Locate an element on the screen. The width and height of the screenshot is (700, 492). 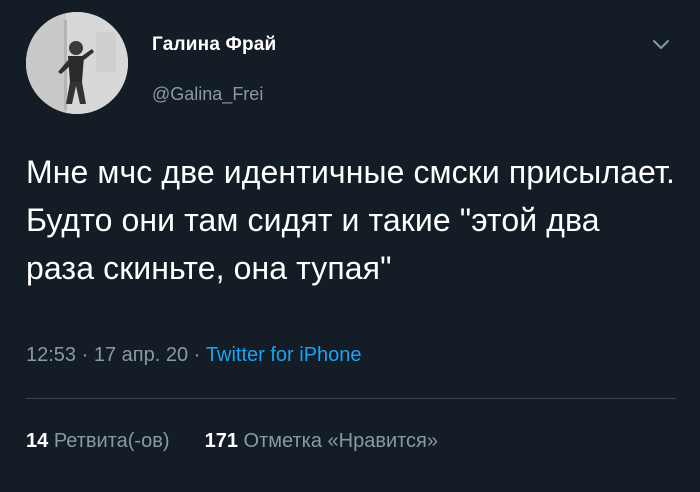
retweets-label: Ретвита(-ов) is located at coordinates (111, 441).